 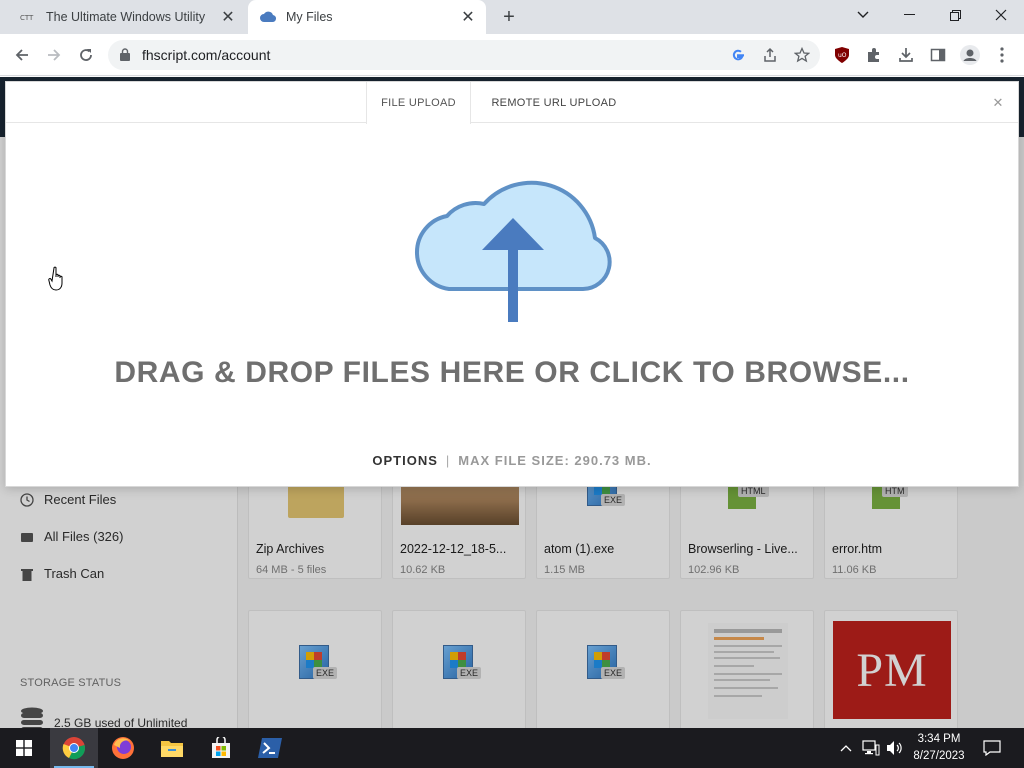 I want to click on new-tab-button: +, so click(x=509, y=17).